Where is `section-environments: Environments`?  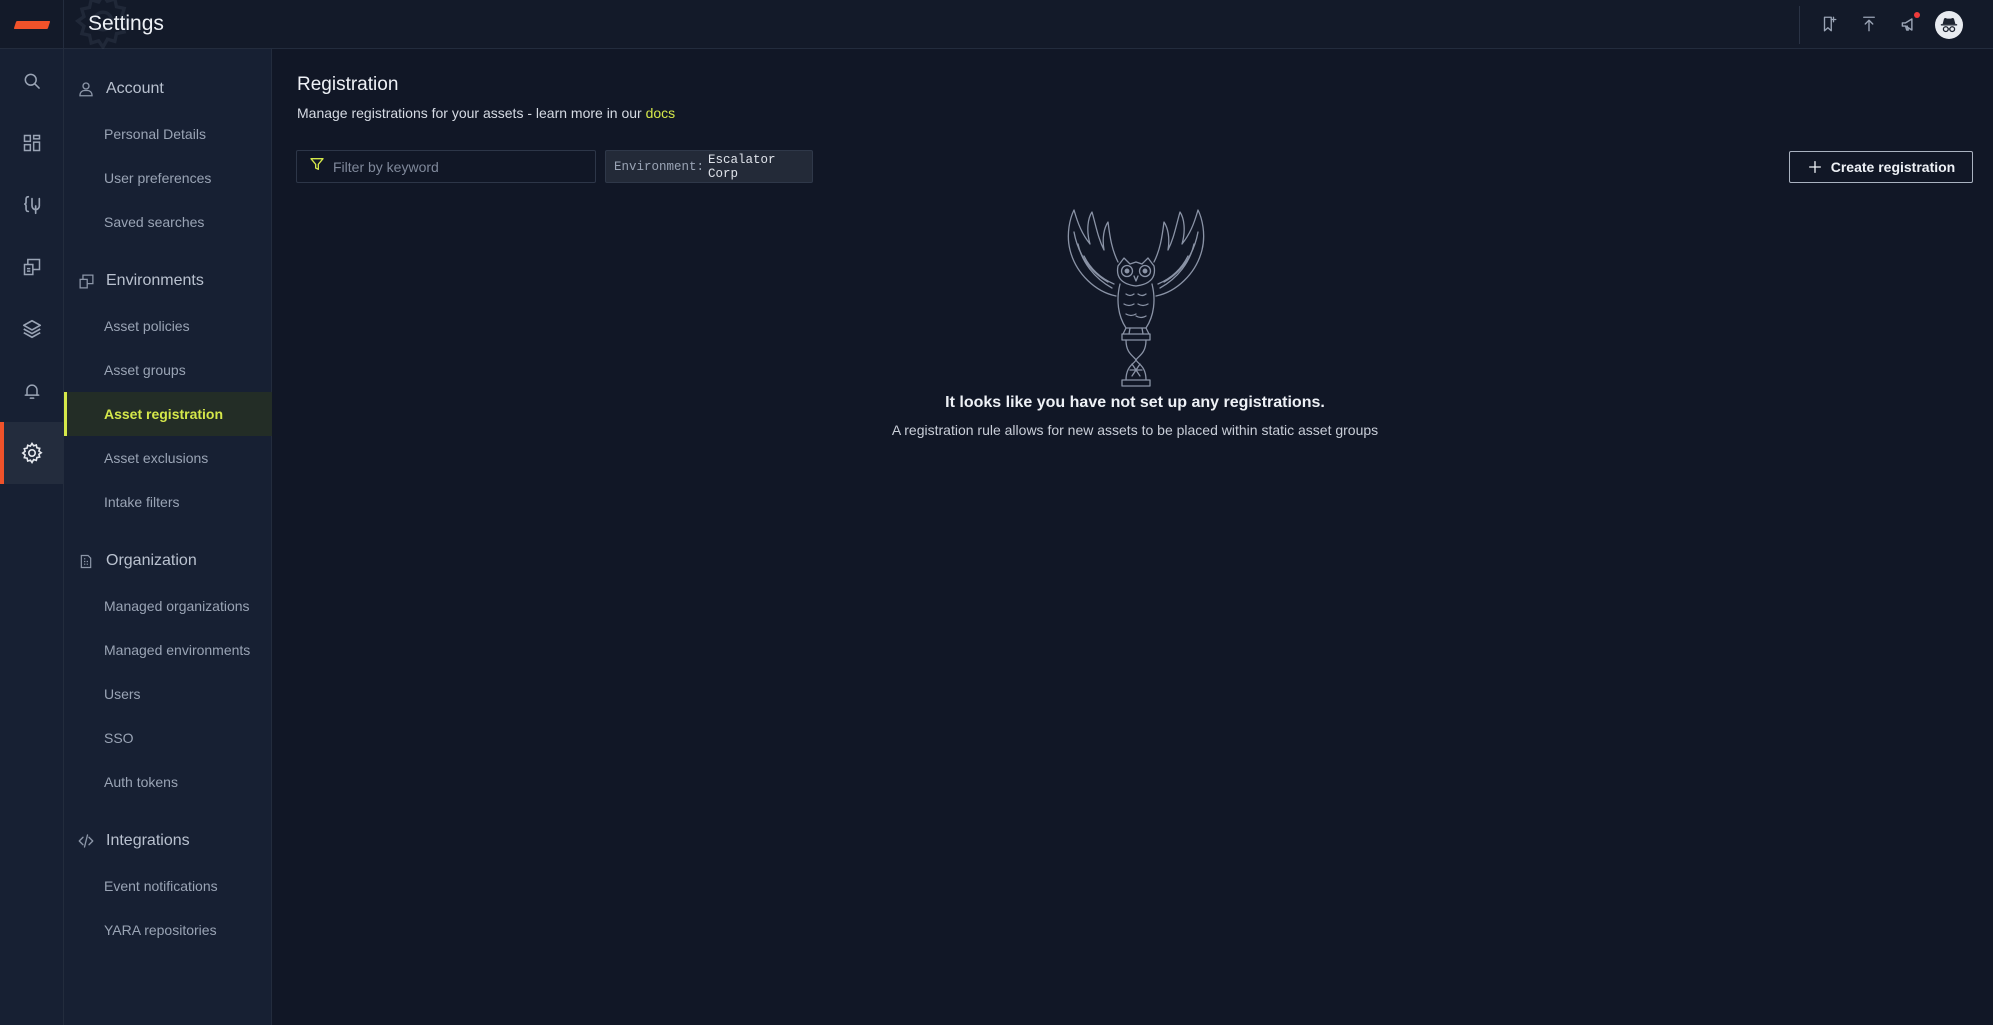
section-environments: Environments is located at coordinates (168, 281).